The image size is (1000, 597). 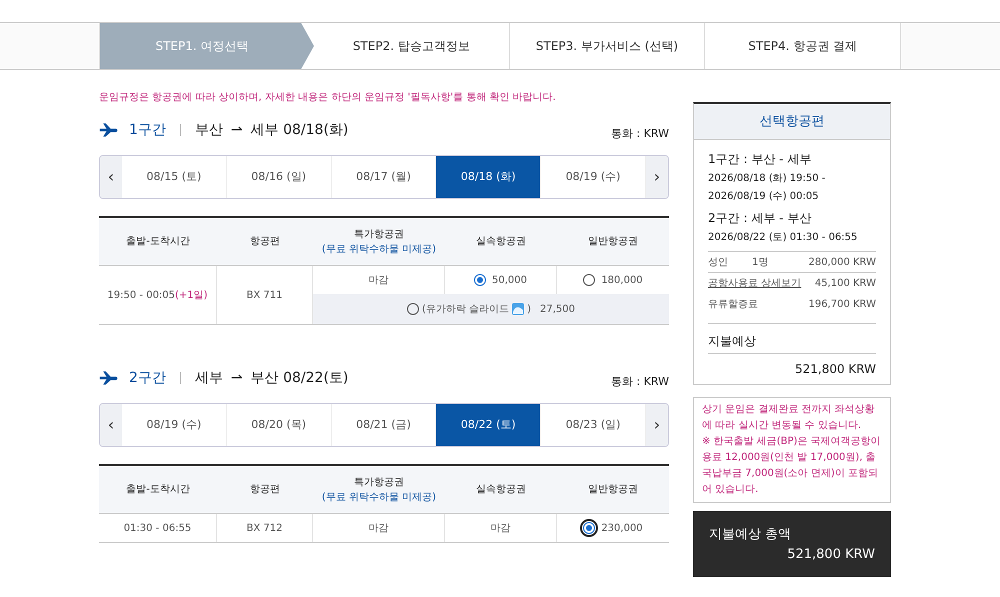 I want to click on estimate-amount: 521,800 KRW, so click(x=835, y=369).